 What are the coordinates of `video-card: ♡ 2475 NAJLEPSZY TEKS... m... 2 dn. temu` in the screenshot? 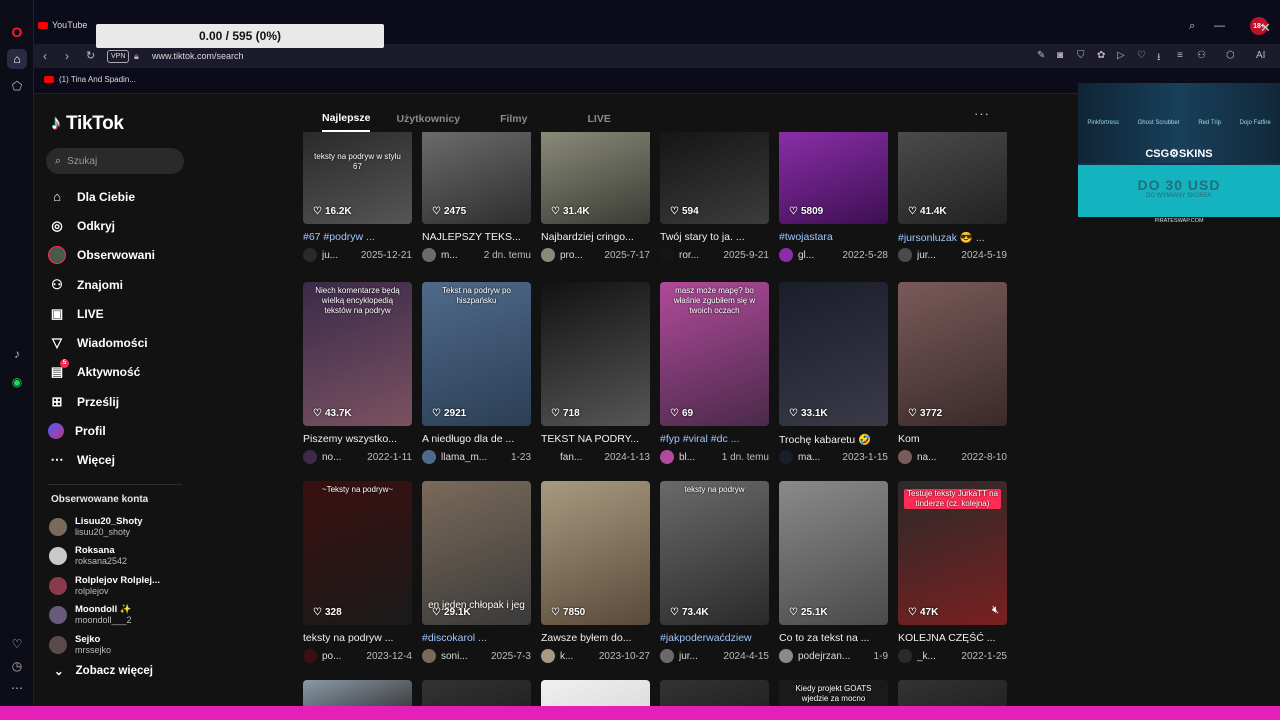 It's located at (476, 197).